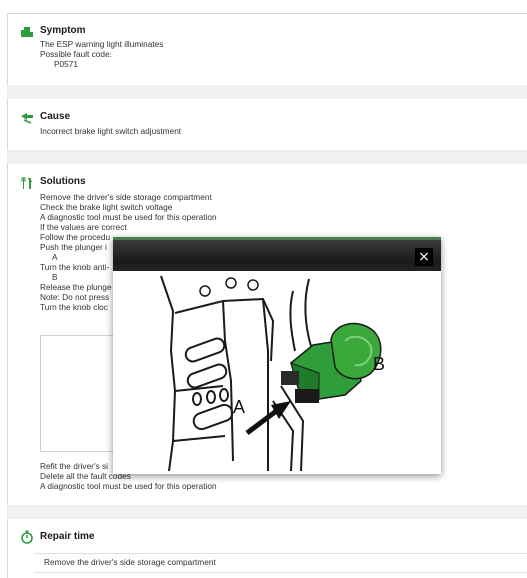 This screenshot has width=527, height=578. I want to click on cause-title: Cause, so click(55, 116).